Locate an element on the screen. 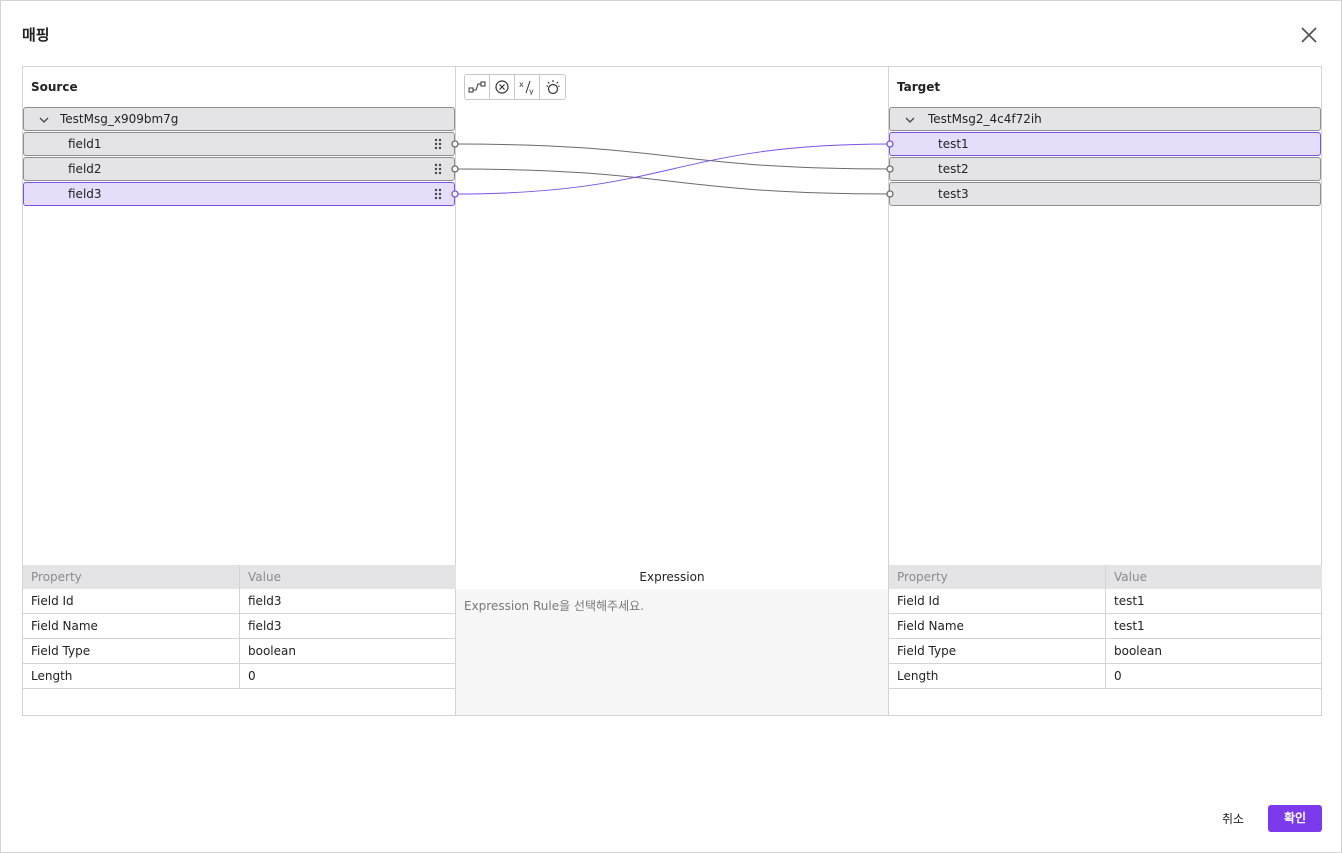  expression-placeholder: Expression Rule을 선택해주세요. is located at coordinates (554, 606).